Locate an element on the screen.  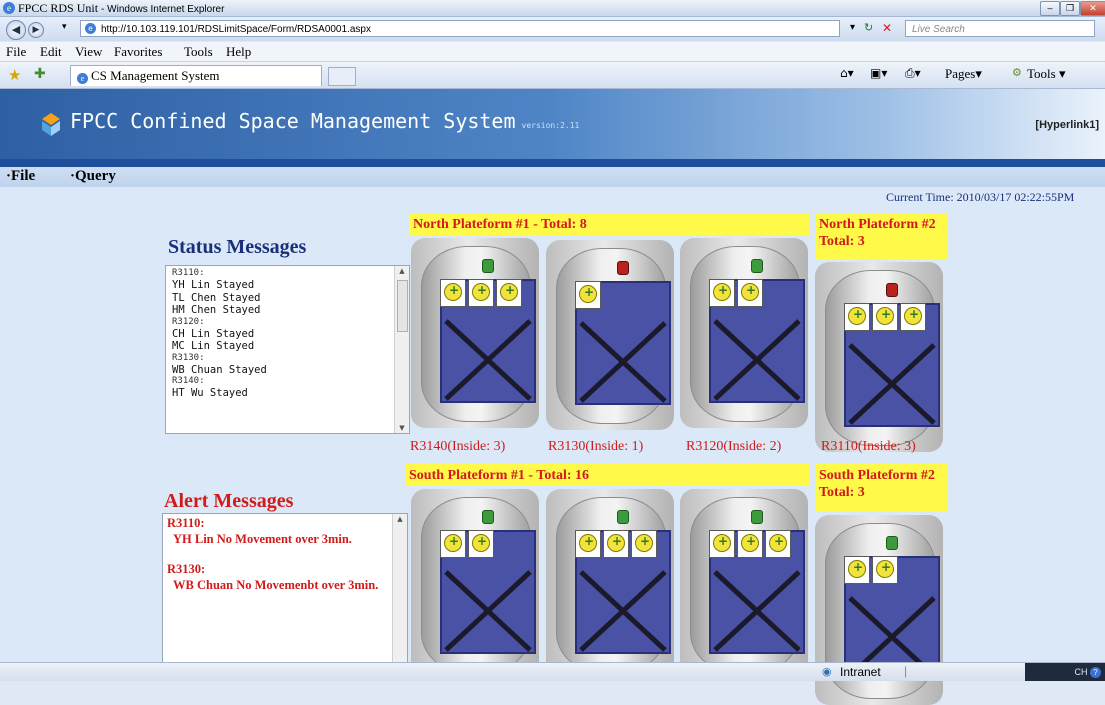
back-icon: ◀ is located at coordinates (16, 30).